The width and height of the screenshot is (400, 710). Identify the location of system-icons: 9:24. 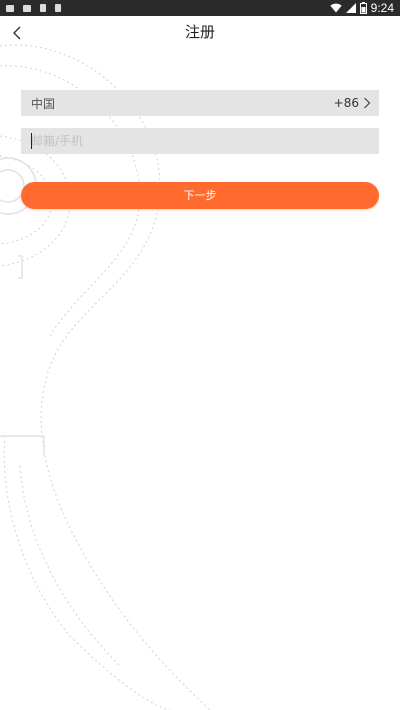
(361, 8).